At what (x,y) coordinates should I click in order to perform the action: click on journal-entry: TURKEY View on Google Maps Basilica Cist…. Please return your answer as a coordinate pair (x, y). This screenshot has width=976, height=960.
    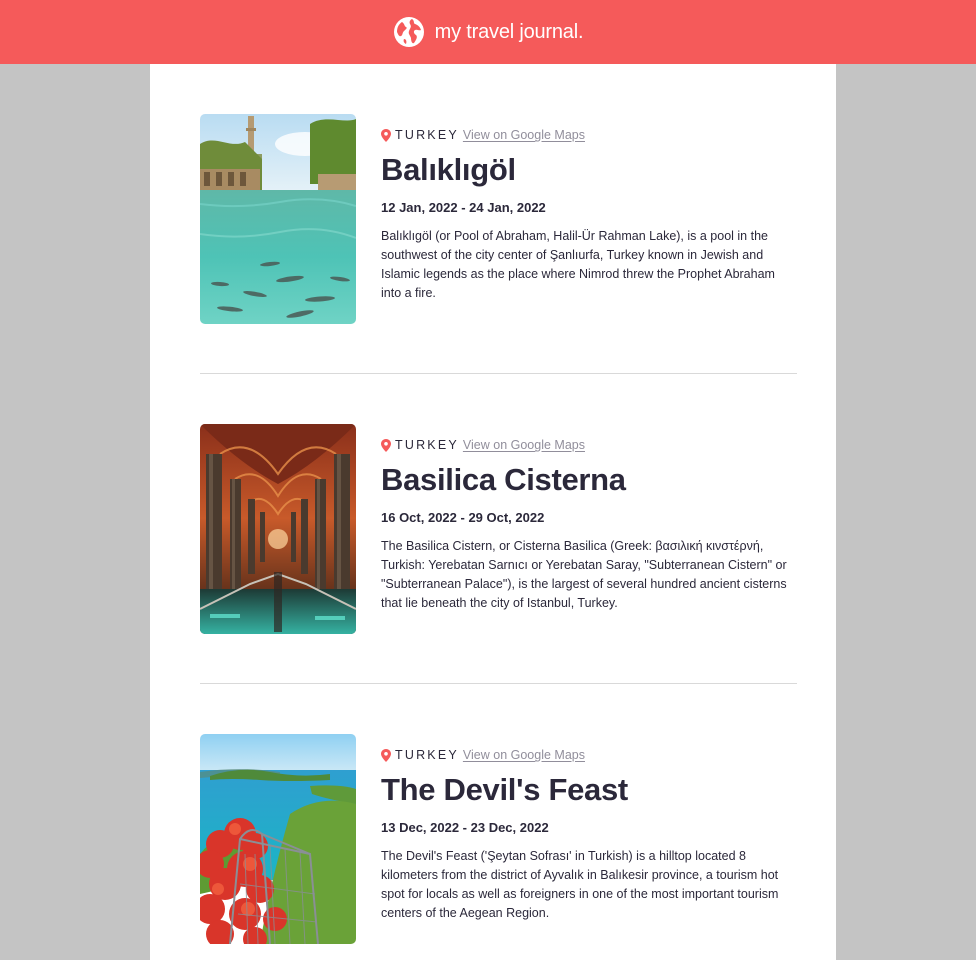
    Looking at the image, I should click on (498, 529).